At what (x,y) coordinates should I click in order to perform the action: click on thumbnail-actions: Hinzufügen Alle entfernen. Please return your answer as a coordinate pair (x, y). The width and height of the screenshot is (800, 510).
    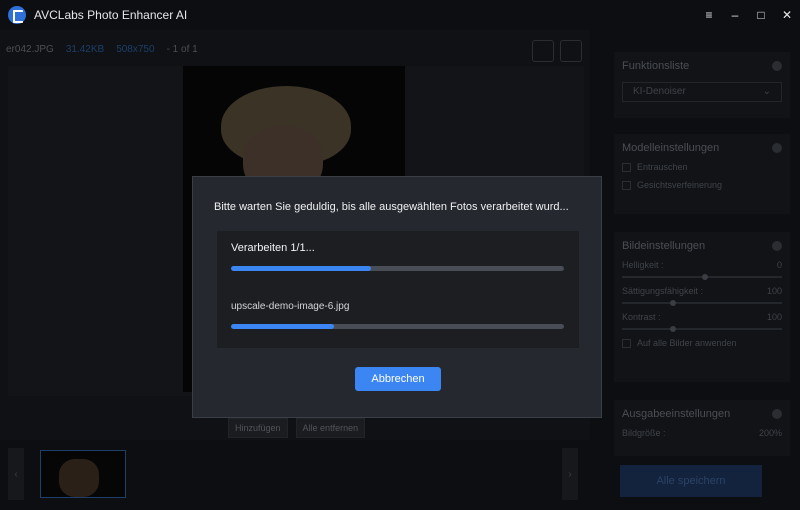
    Looking at the image, I should click on (297, 428).